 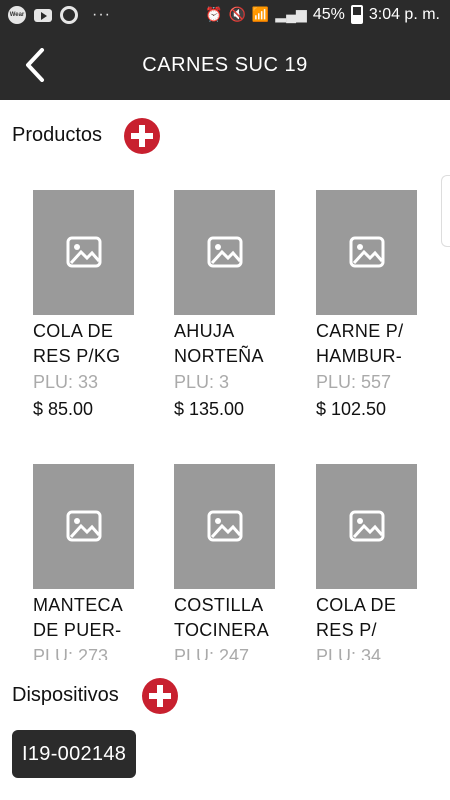 I want to click on wear-os-icon: Wear, so click(x=17, y=15).